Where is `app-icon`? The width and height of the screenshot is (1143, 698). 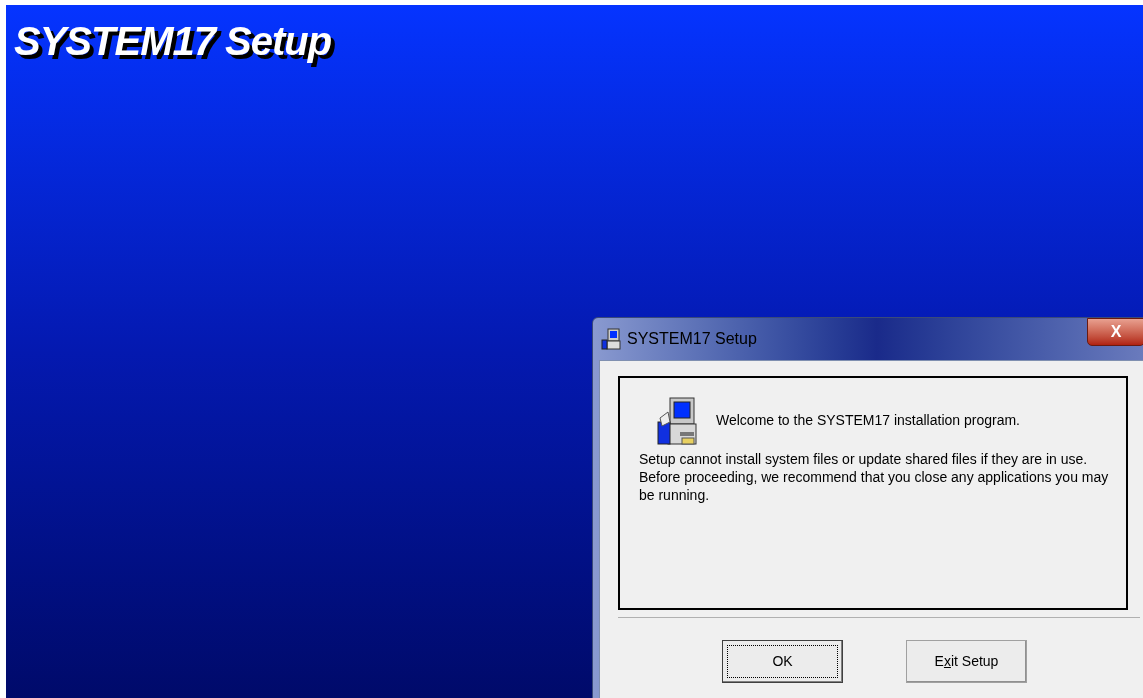
app-icon is located at coordinates (611, 339).